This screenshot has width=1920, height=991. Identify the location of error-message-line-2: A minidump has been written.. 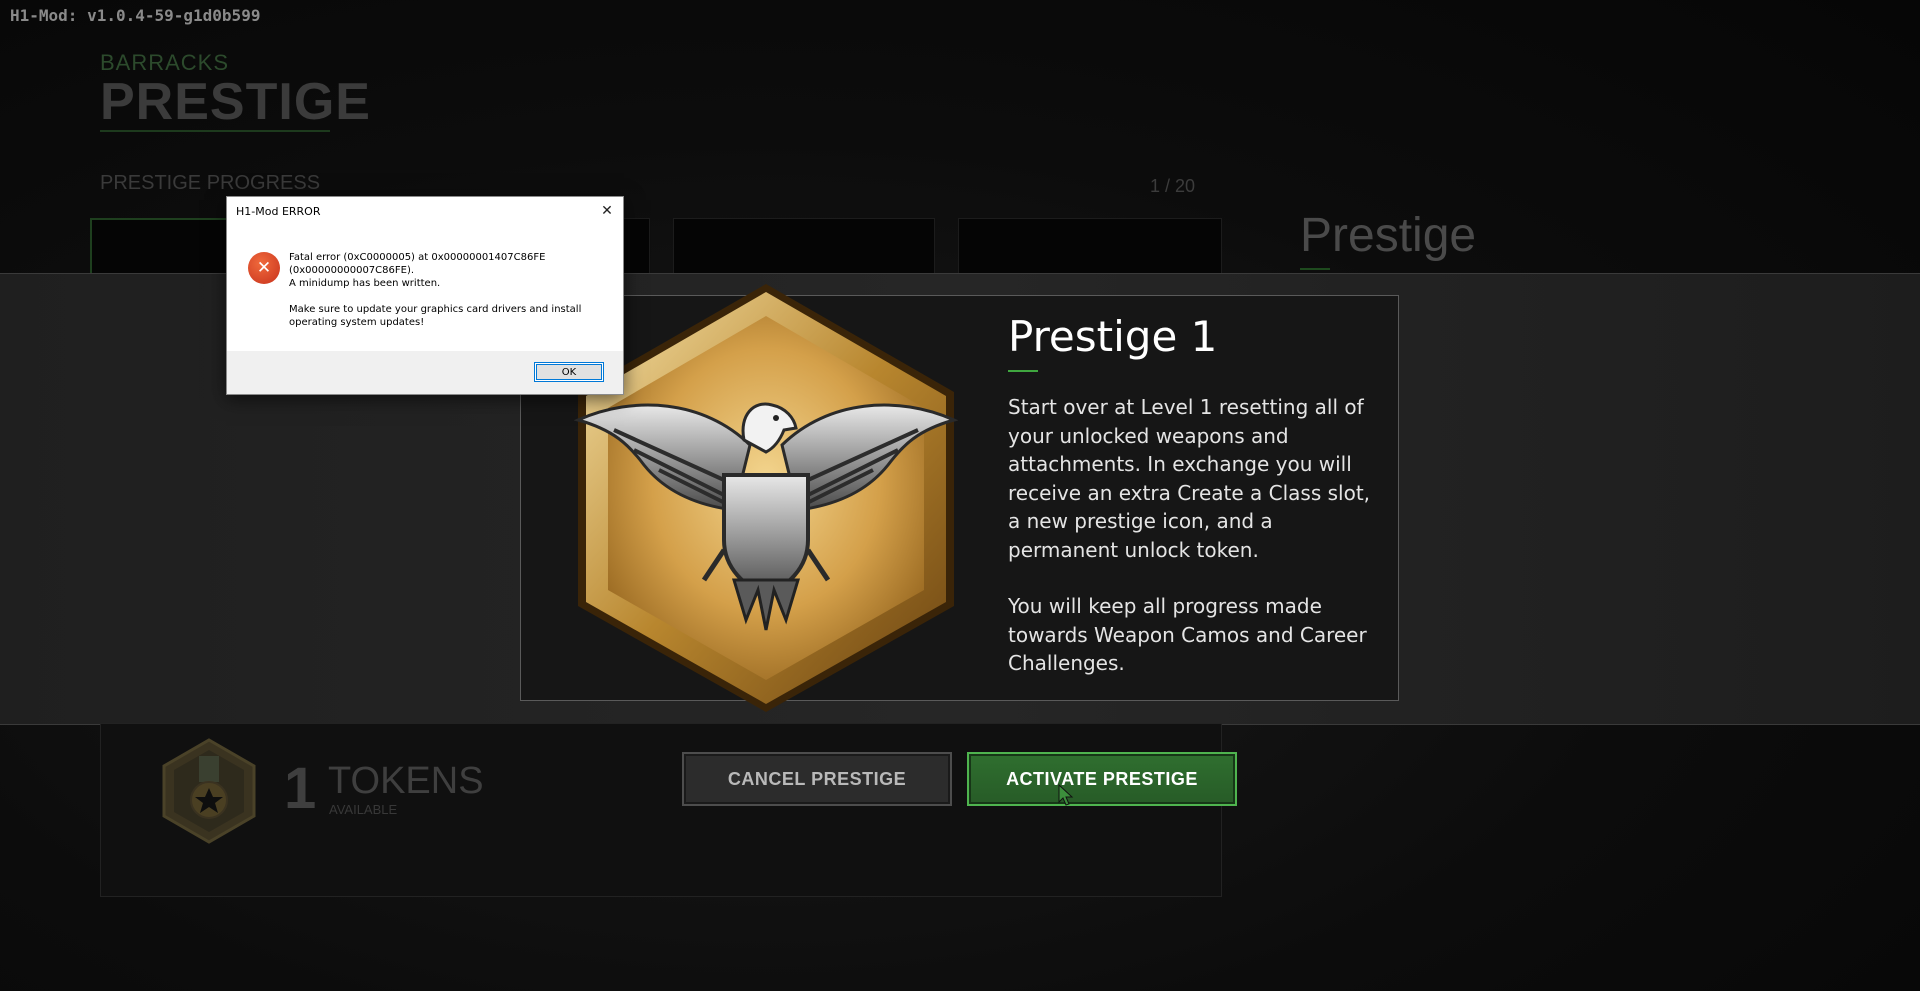
(365, 283).